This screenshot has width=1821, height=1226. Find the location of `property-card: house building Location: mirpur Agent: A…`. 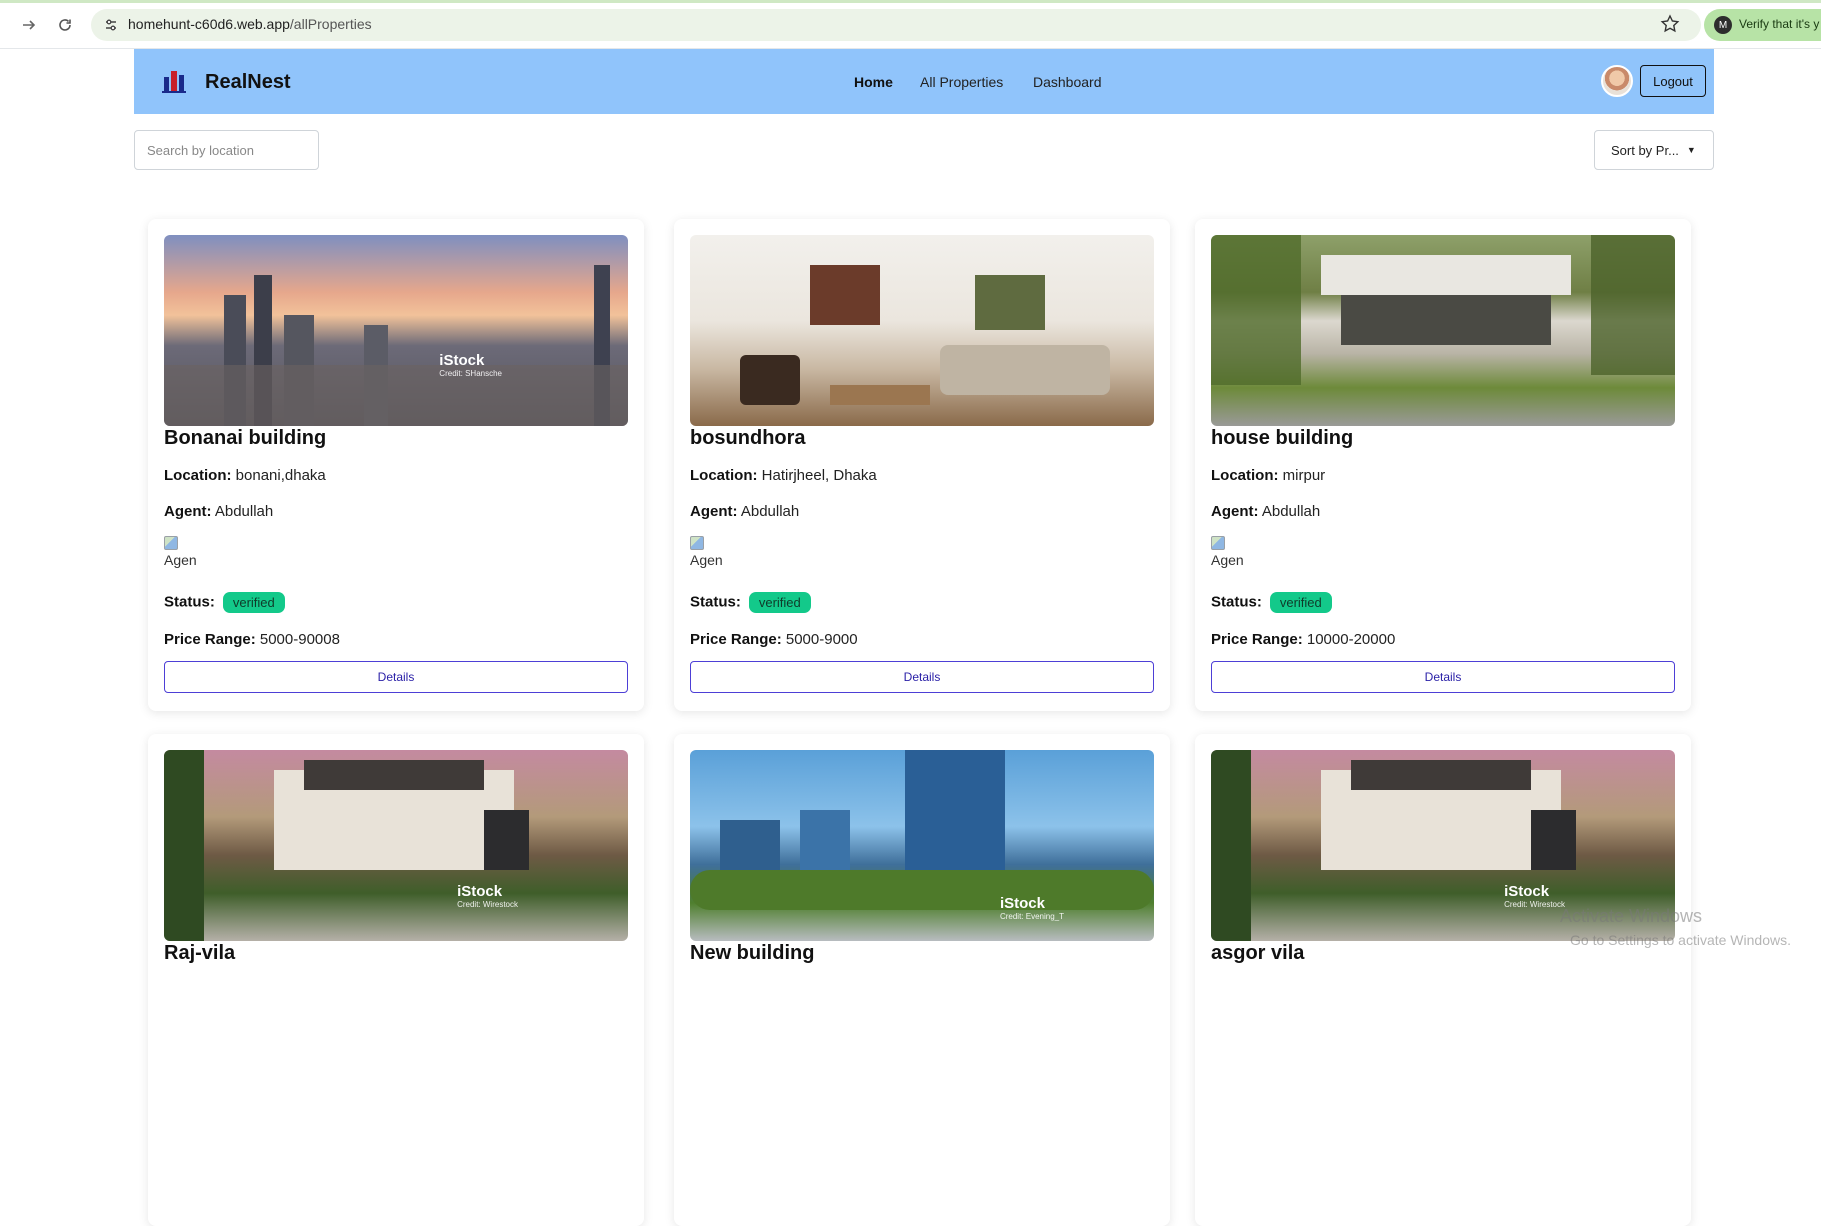

property-card: house building Location: mirpur Agent: A… is located at coordinates (1443, 465).